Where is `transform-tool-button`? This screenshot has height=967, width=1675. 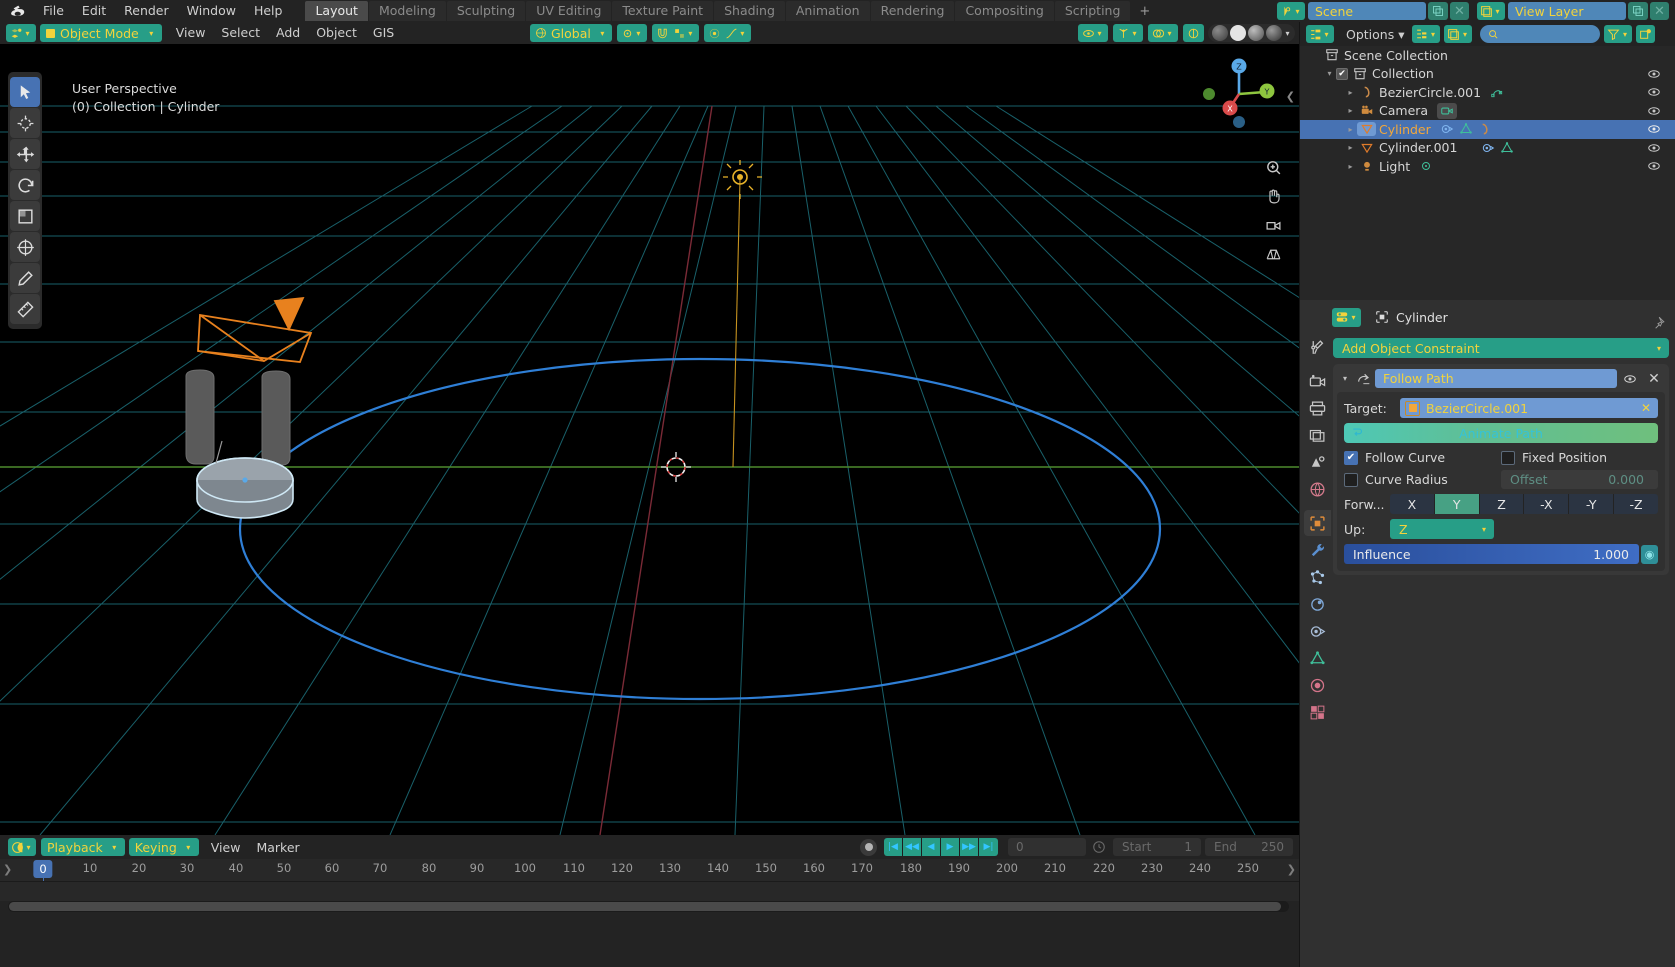 transform-tool-button is located at coordinates (25, 247).